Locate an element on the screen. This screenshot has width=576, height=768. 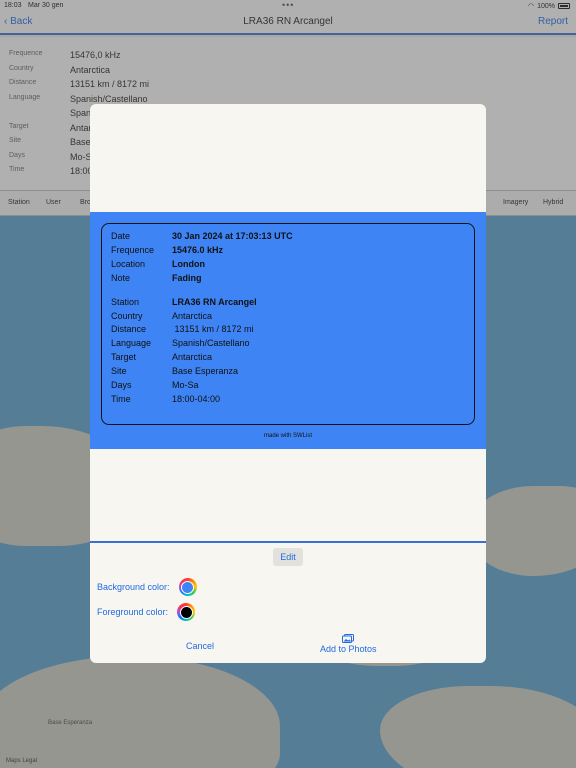
card-row: Time 18:00-04:00 is located at coordinates (165, 401).